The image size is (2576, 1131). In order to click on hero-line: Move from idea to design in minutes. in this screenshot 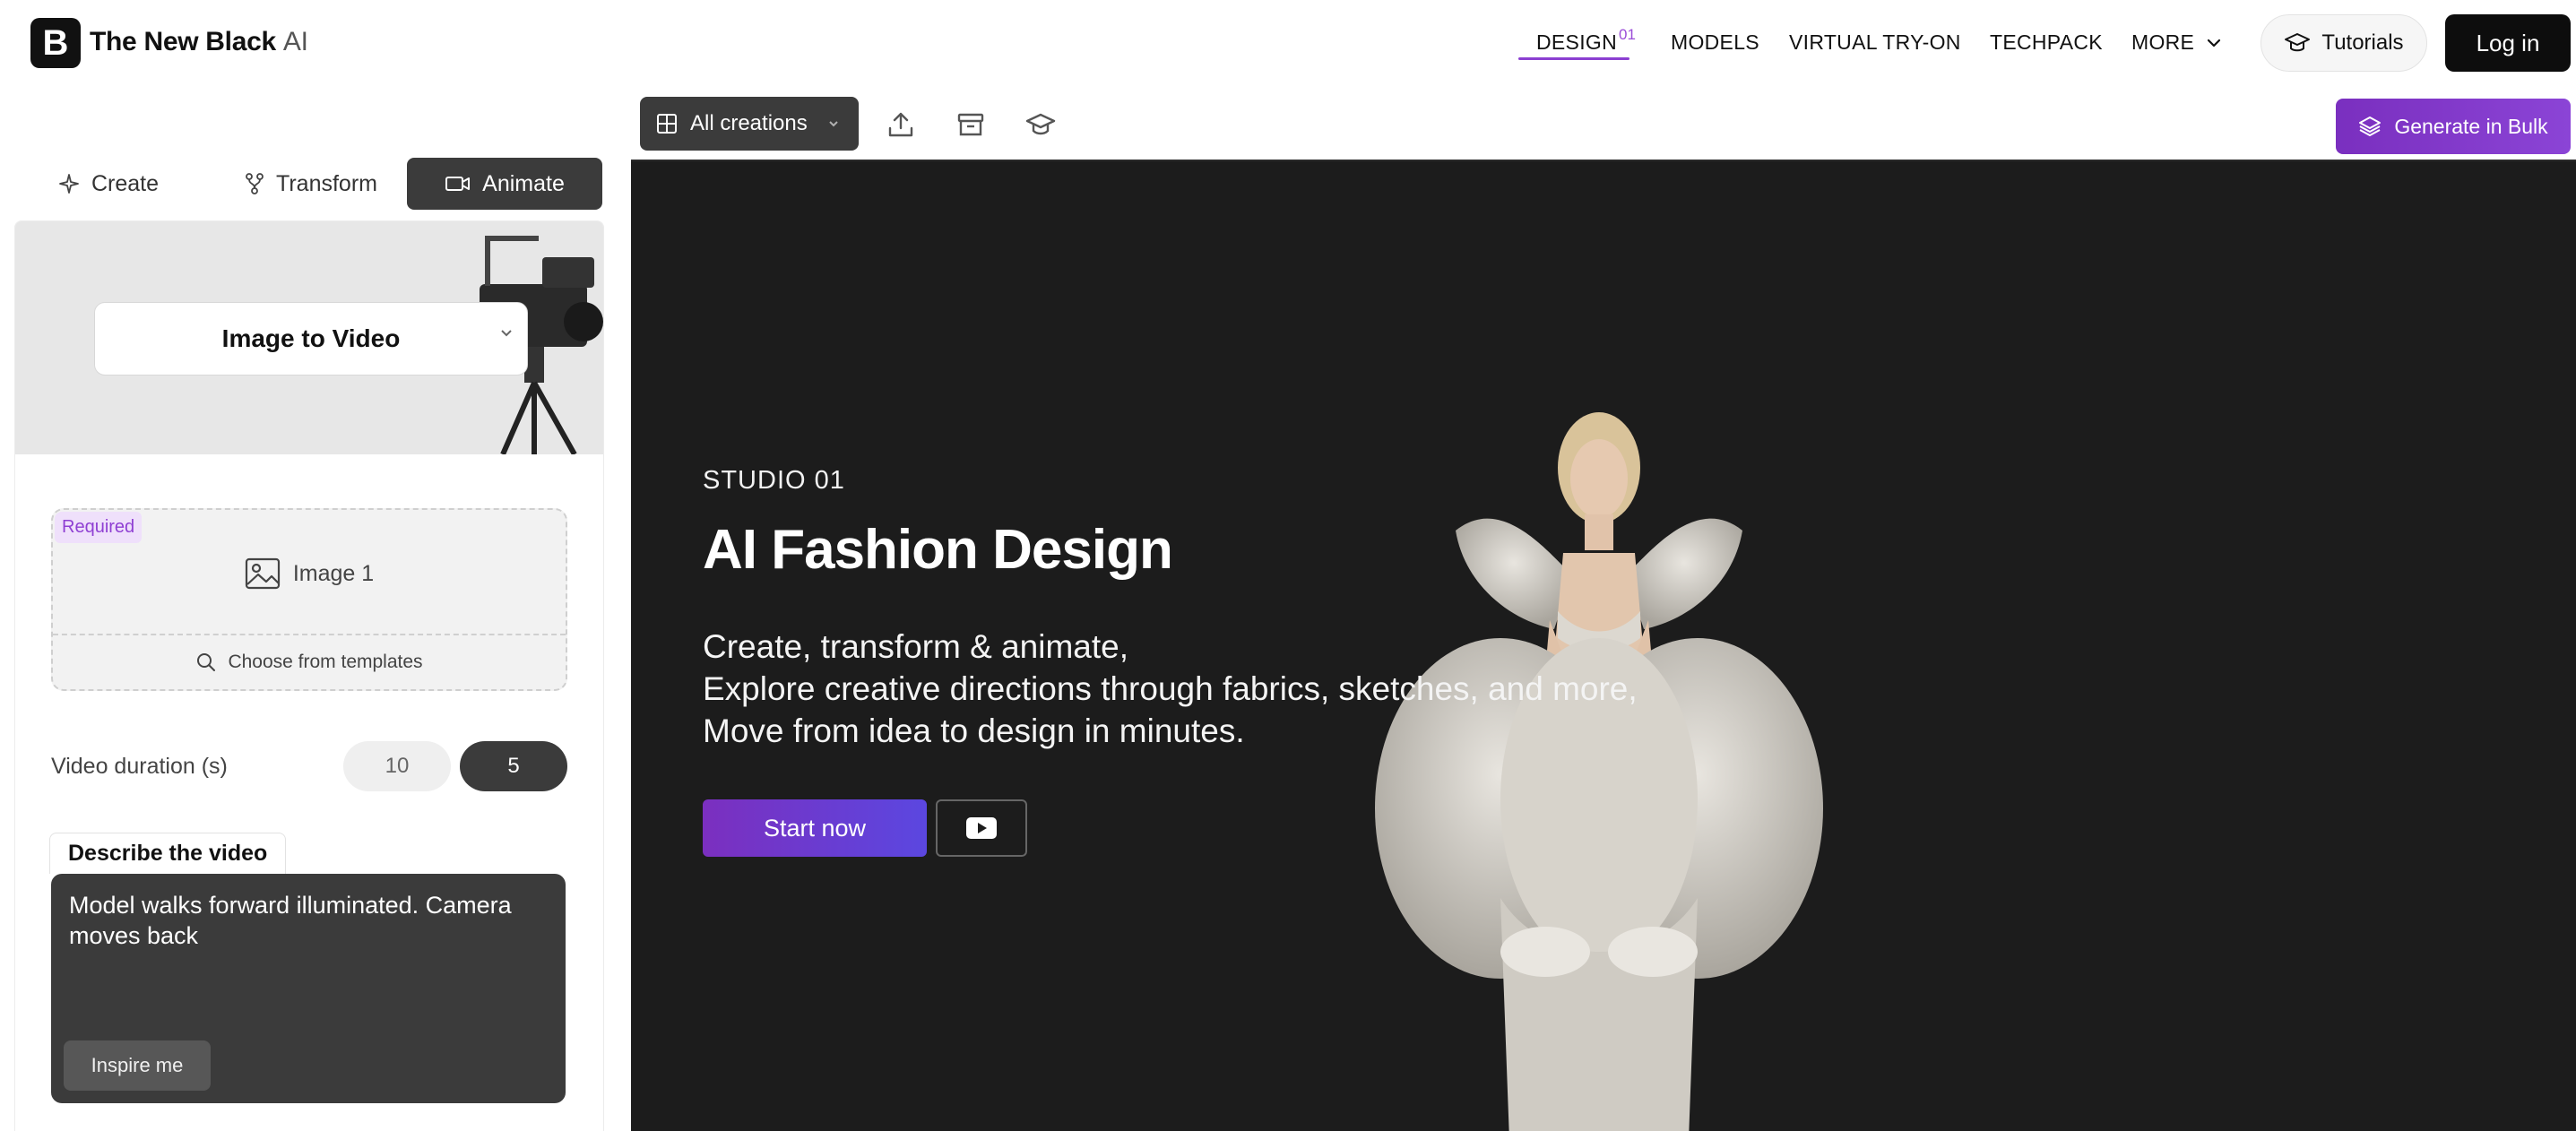, I will do `click(974, 730)`.